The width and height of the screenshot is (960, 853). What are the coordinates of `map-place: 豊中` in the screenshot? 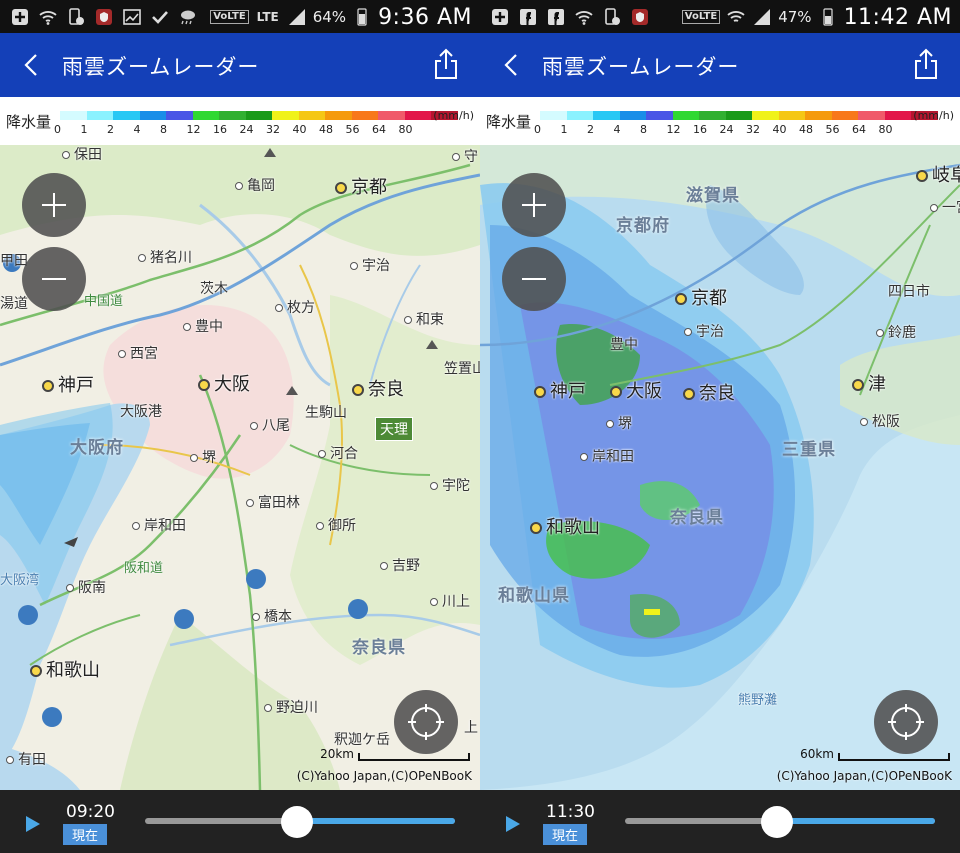 It's located at (203, 326).